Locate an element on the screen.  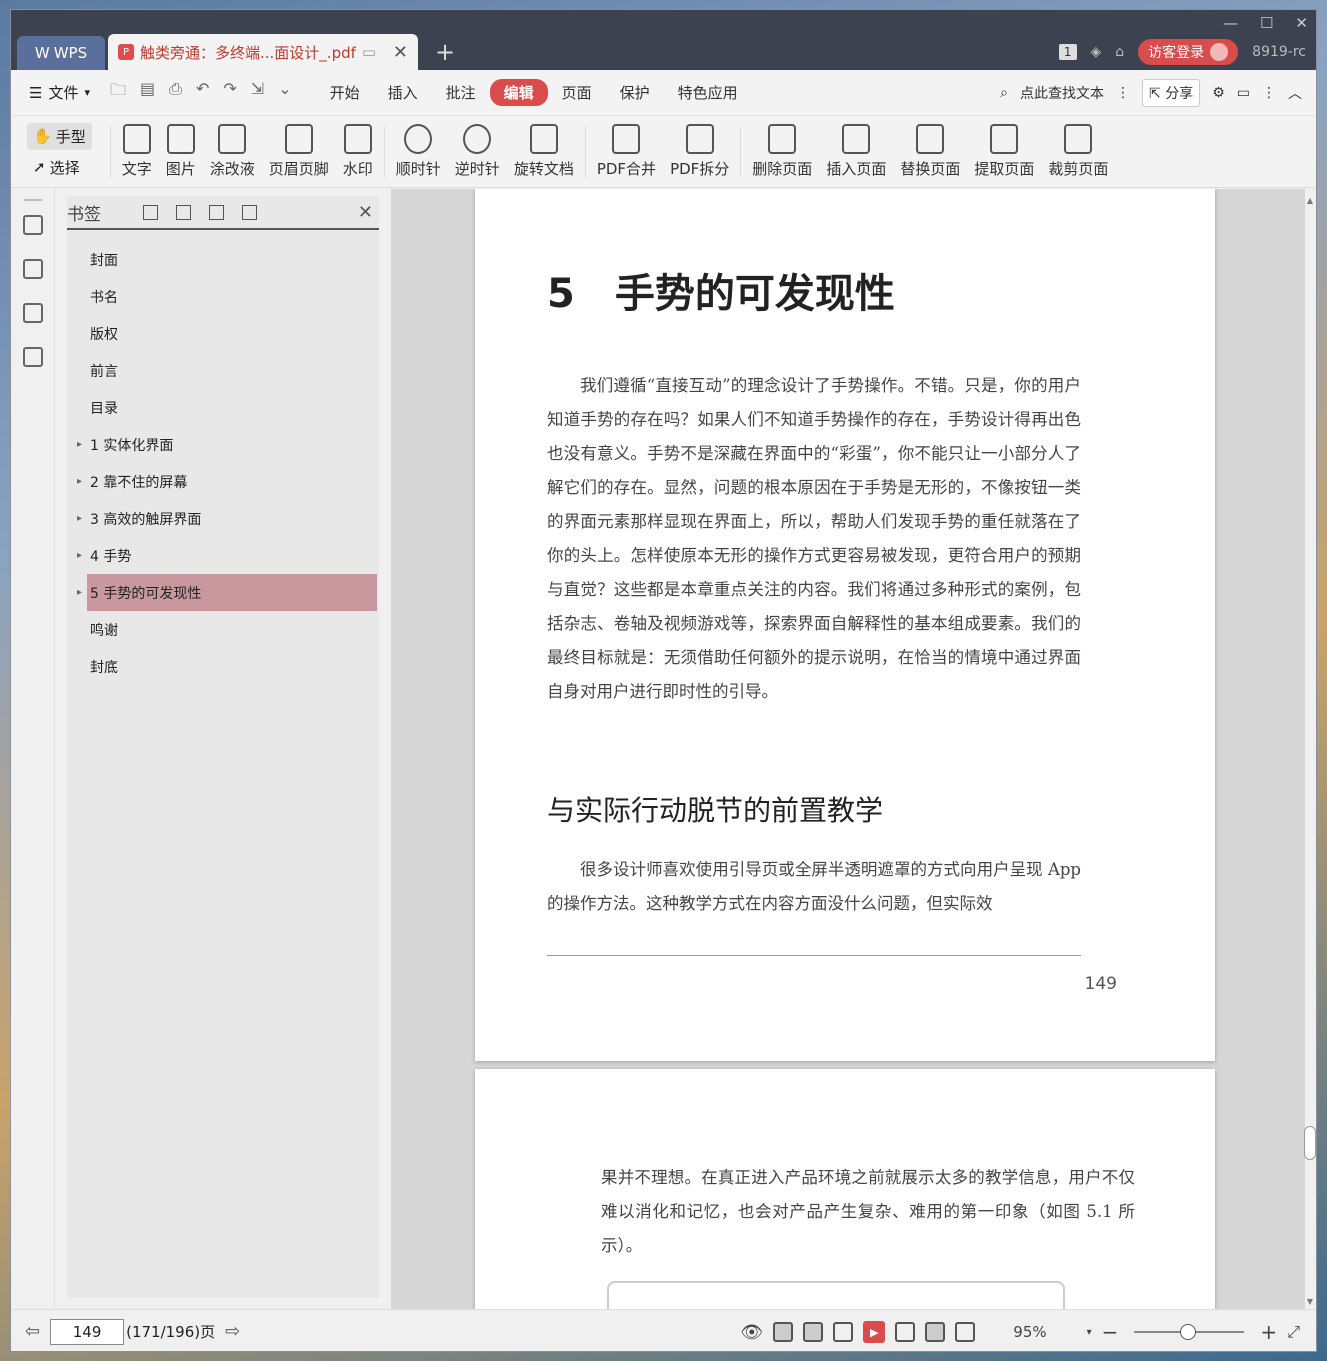
wps-logo-icon: W is located at coordinates (42, 53).